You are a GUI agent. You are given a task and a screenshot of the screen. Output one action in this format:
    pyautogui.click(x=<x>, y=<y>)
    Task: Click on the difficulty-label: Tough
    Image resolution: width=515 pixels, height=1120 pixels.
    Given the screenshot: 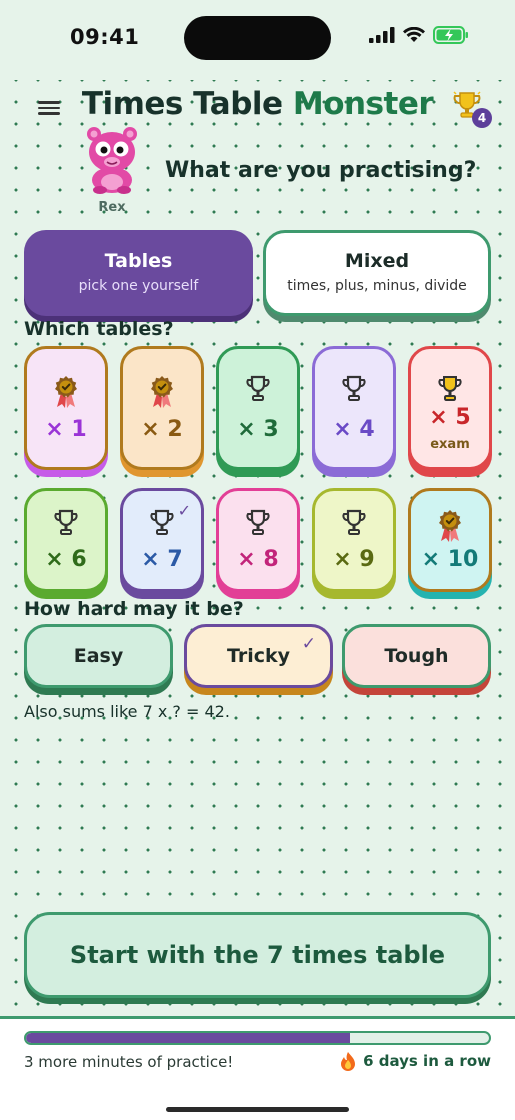 What is the action you would take?
    pyautogui.click(x=416, y=656)
    